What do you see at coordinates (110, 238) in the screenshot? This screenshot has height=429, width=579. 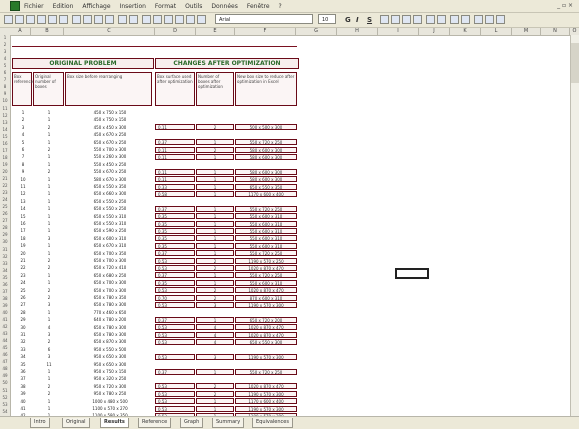 I see `cell-box-size: 650 x 600 x 310` at bounding box center [110, 238].